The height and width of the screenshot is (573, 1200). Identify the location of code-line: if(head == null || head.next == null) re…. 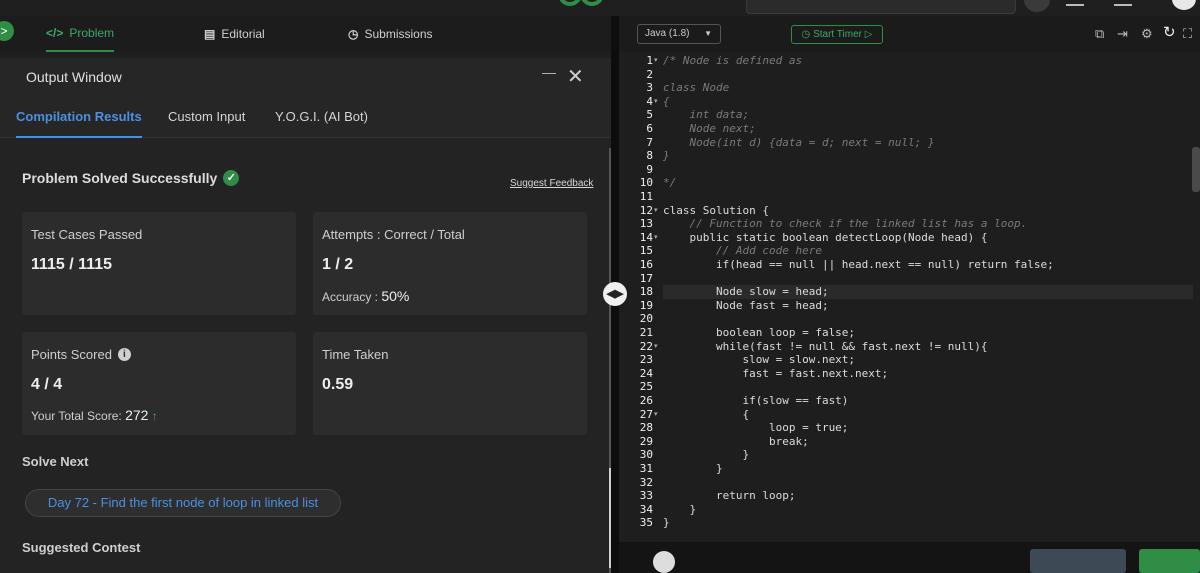
(858, 265).